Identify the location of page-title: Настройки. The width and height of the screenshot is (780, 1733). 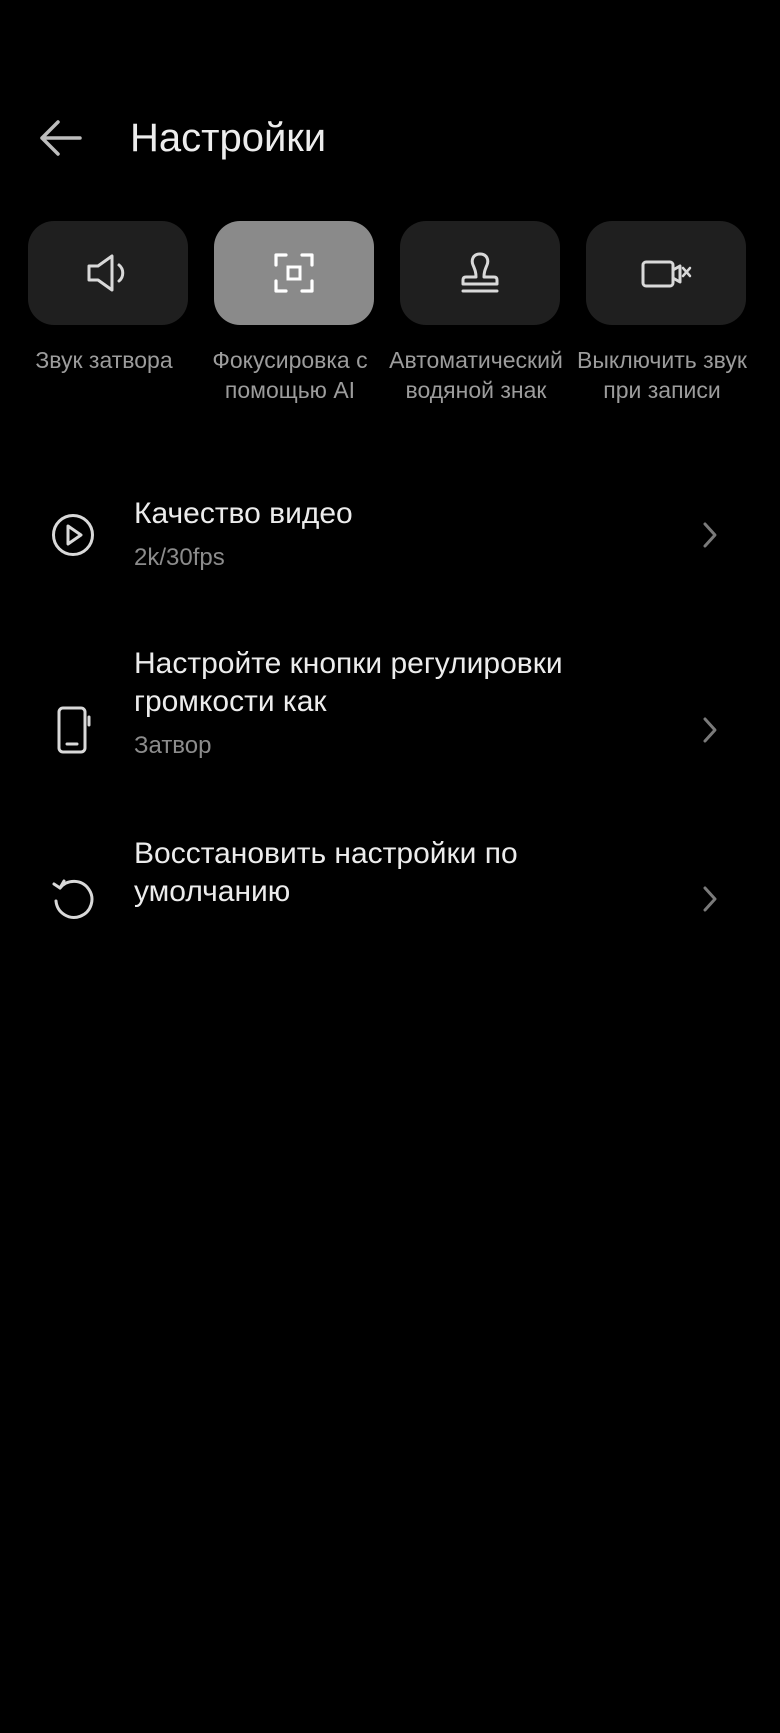
(228, 138).